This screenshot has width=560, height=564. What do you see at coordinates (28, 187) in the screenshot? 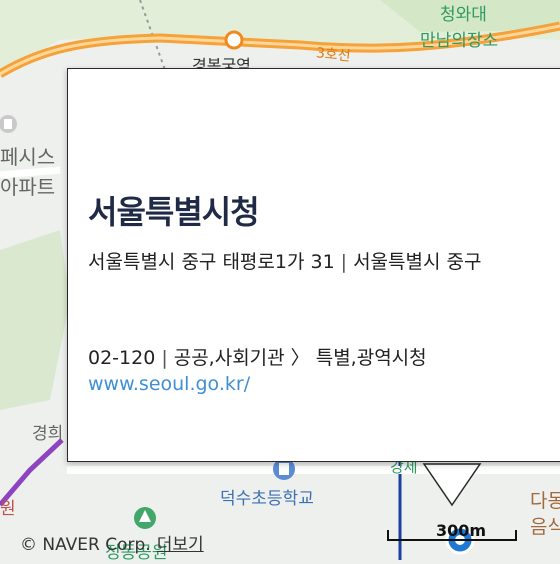
I see `label-apartment: 아파트` at bounding box center [28, 187].